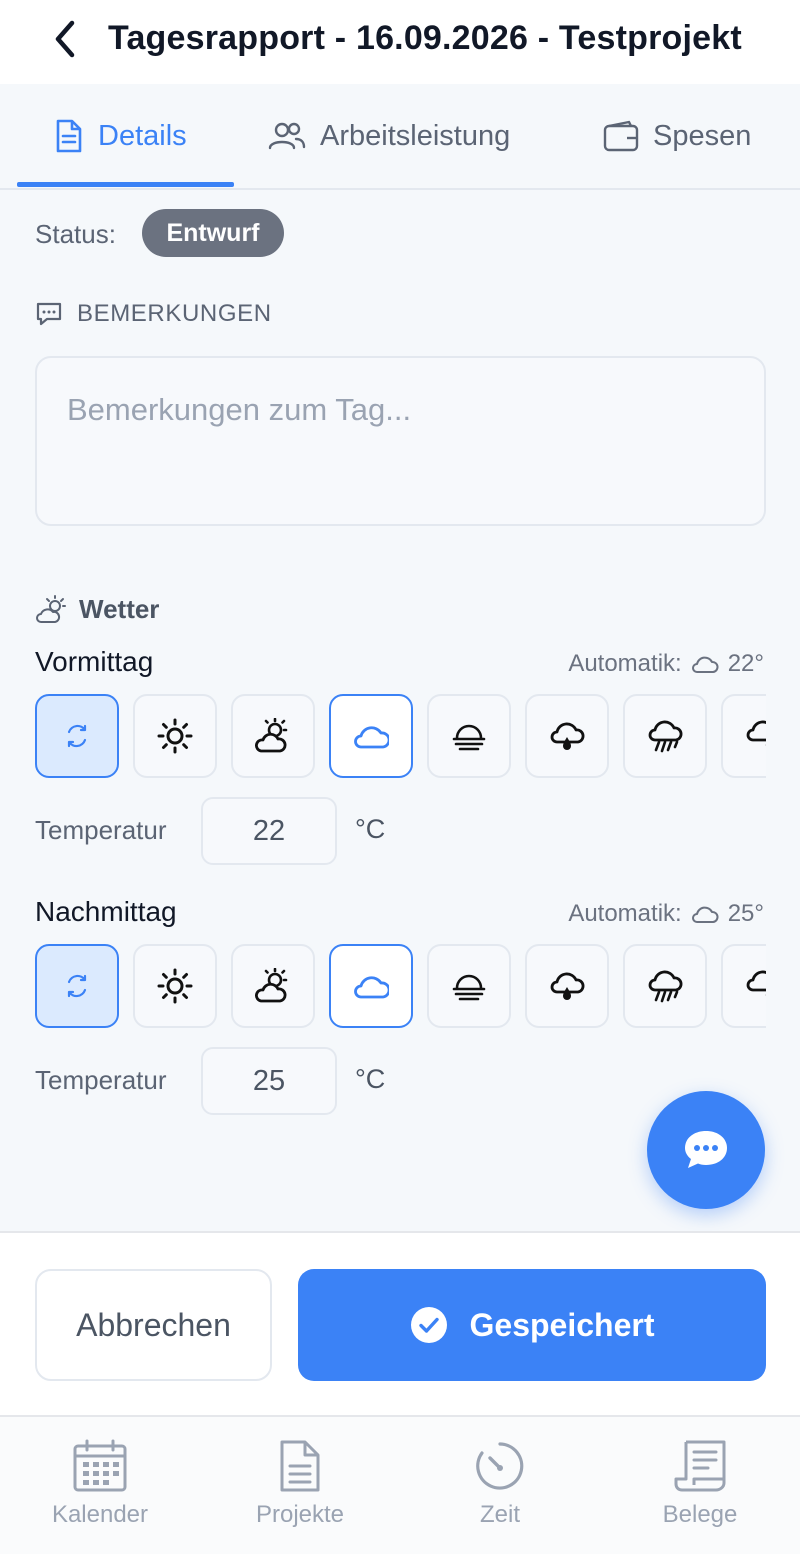 This screenshot has height=1554, width=800. What do you see at coordinates (415, 135) in the screenshot?
I see `tab-label: Arbeitsleistung` at bounding box center [415, 135].